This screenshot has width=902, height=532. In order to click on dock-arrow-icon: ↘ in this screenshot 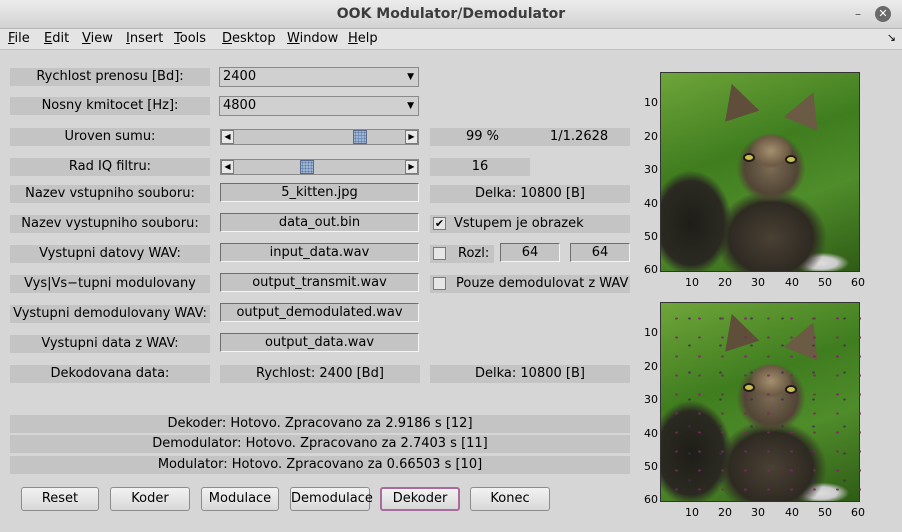, I will do `click(891, 37)`.